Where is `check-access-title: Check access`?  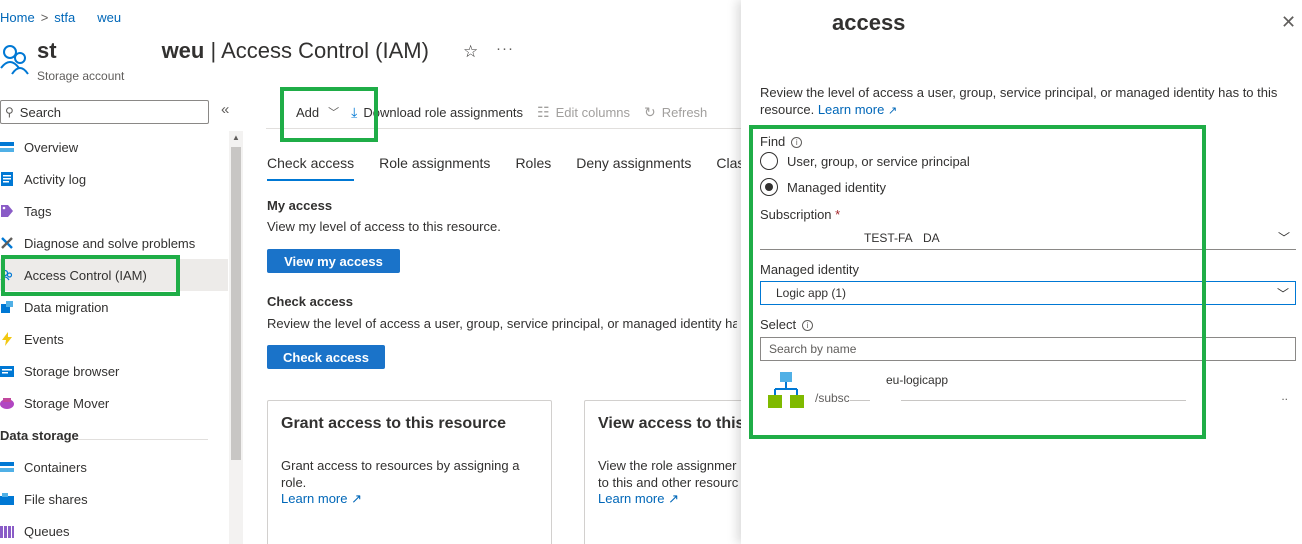
check-access-title: Check access is located at coordinates (310, 301).